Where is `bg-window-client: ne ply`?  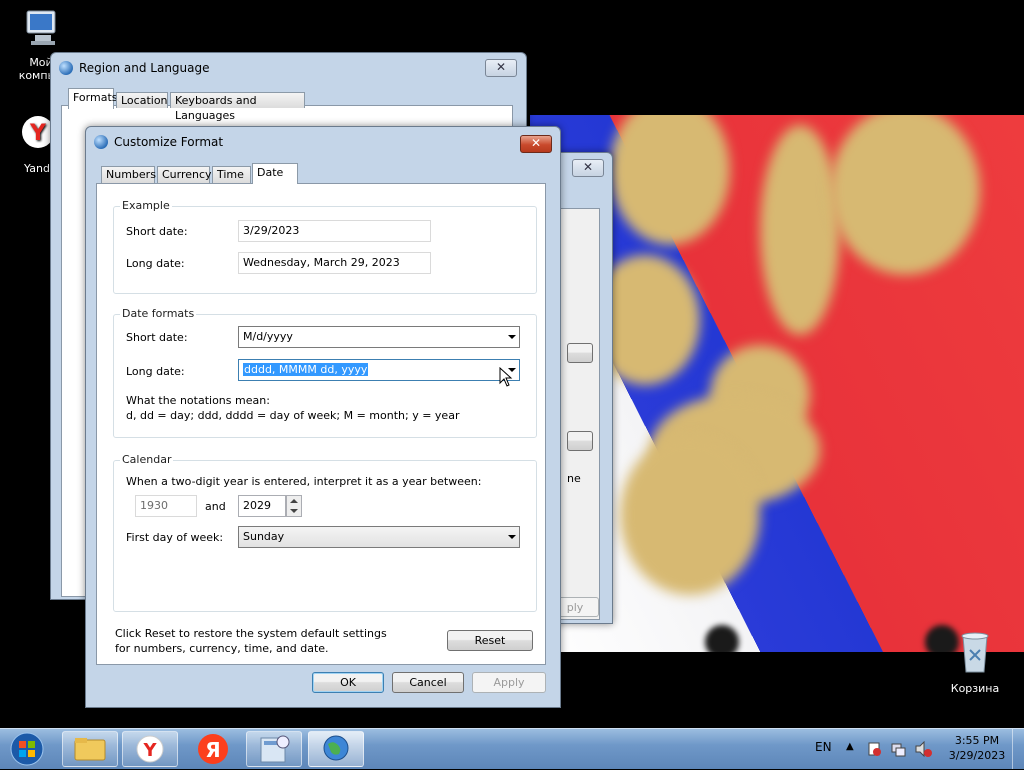 bg-window-client: ne ply is located at coordinates (575, 414).